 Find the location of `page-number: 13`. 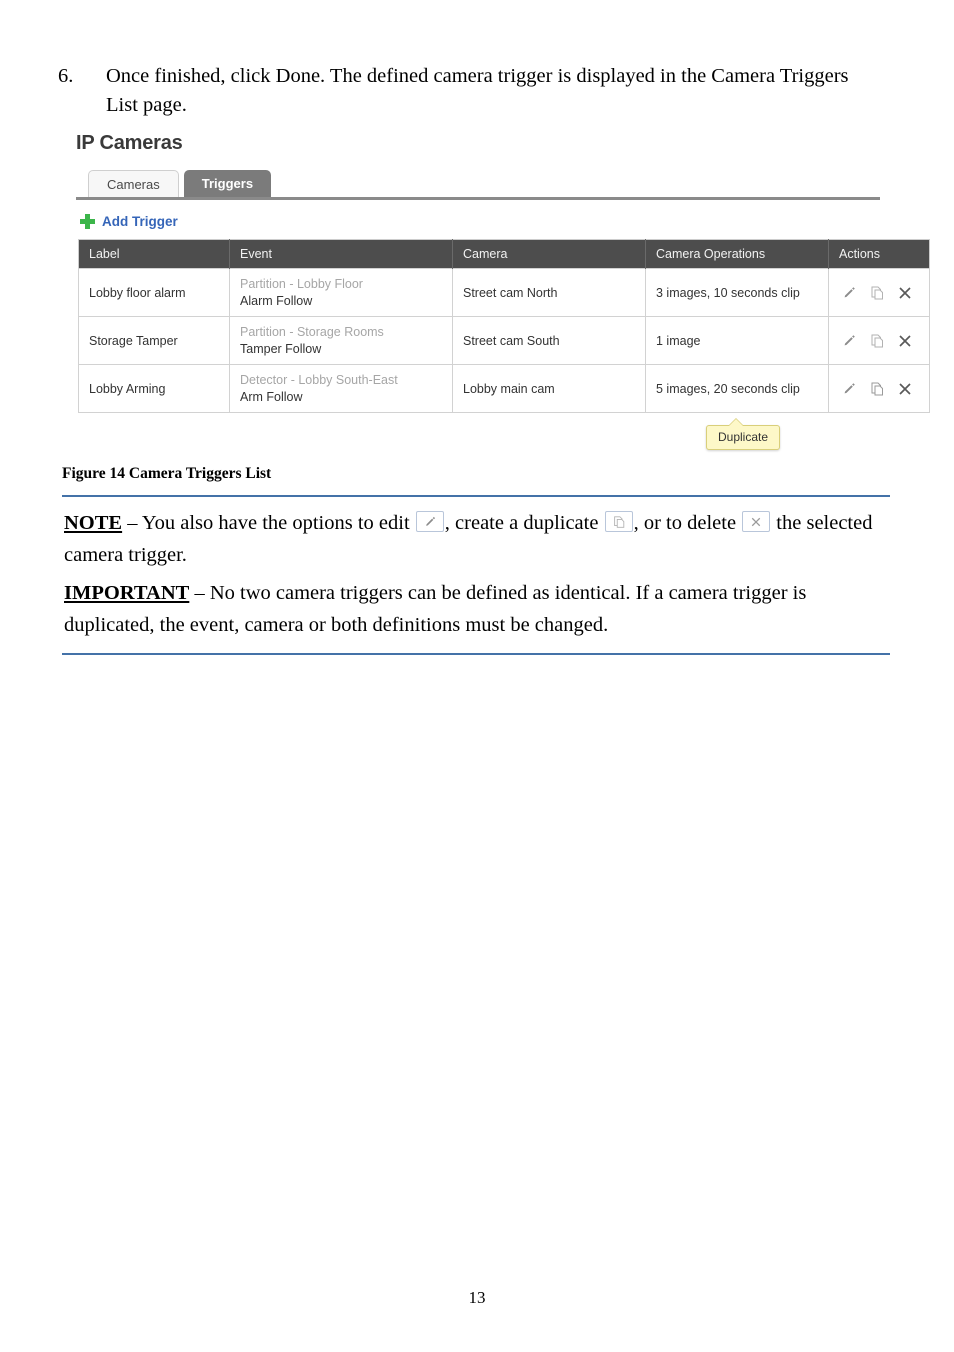

page-number: 13 is located at coordinates (477, 1297).